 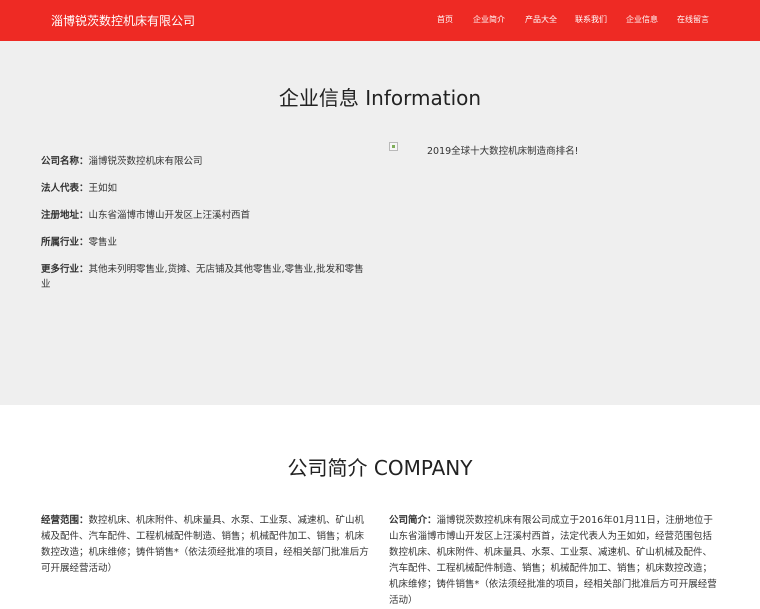 What do you see at coordinates (65, 188) in the screenshot?
I see `info-label: 法人代表：` at bounding box center [65, 188].